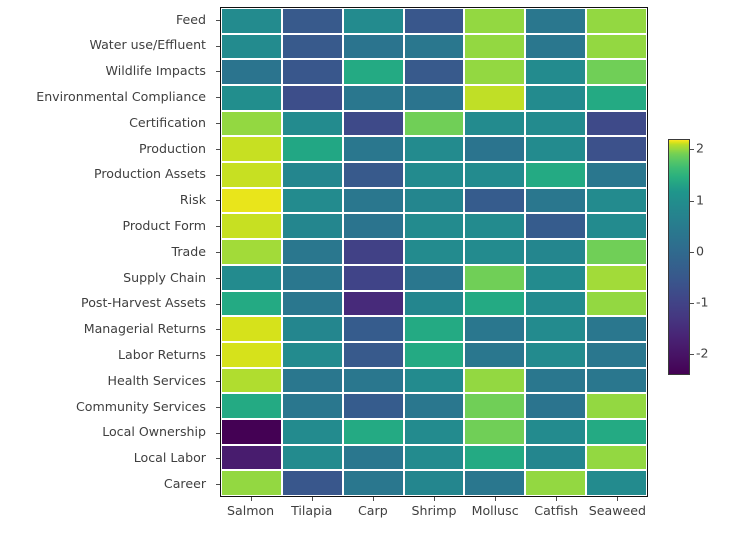  I want to click on y-axis-label: Local Ownership, so click(154, 432).